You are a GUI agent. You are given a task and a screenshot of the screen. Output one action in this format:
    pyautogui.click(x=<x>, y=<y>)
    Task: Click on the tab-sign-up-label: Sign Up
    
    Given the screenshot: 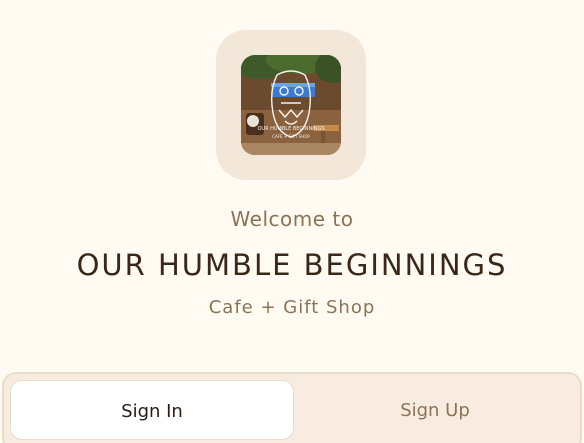 What is the action you would take?
    pyautogui.click(x=435, y=410)
    